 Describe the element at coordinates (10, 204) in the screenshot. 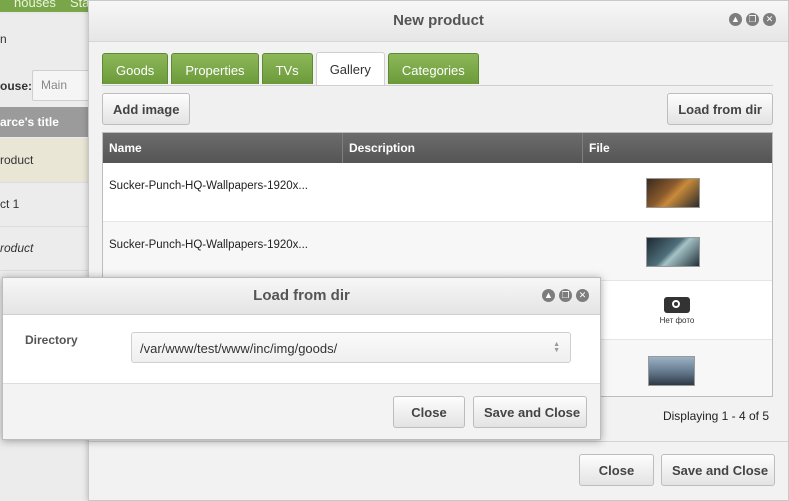

I see `bg-list-item-label: ct 1` at that location.